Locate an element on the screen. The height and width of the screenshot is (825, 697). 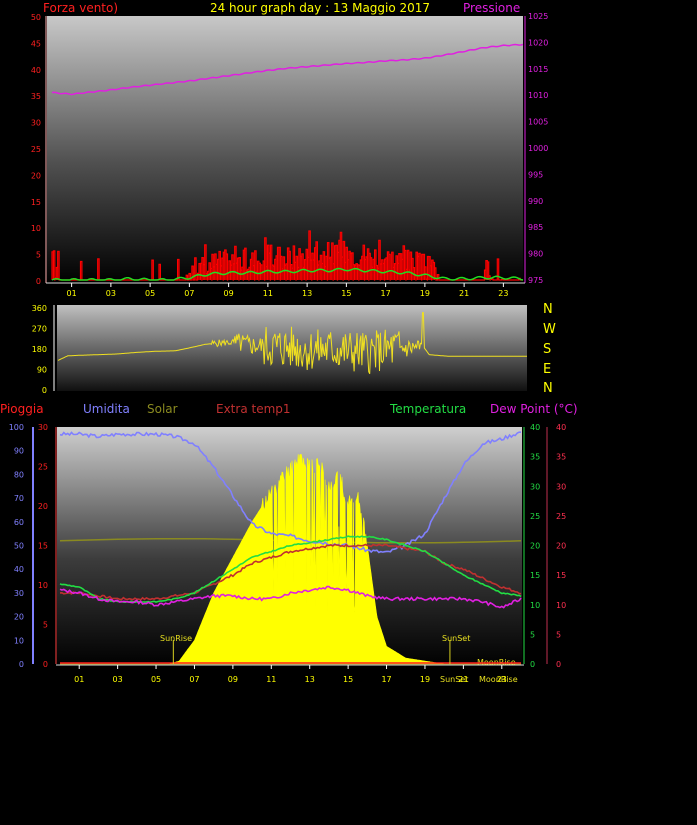
time-tick-label-bottom: 21 is located at coordinates (463, 679).